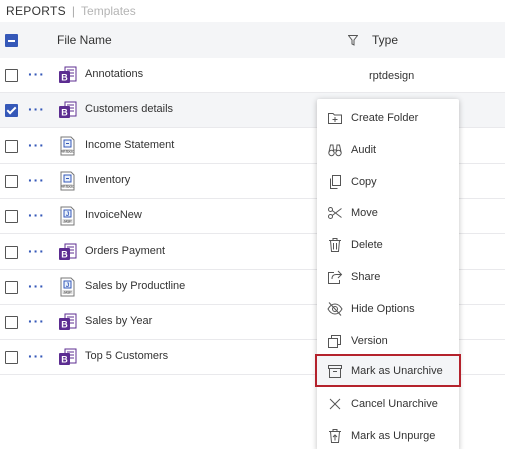  What do you see at coordinates (113, 215) in the screenshot?
I see `file-name: InvoiceNew` at bounding box center [113, 215].